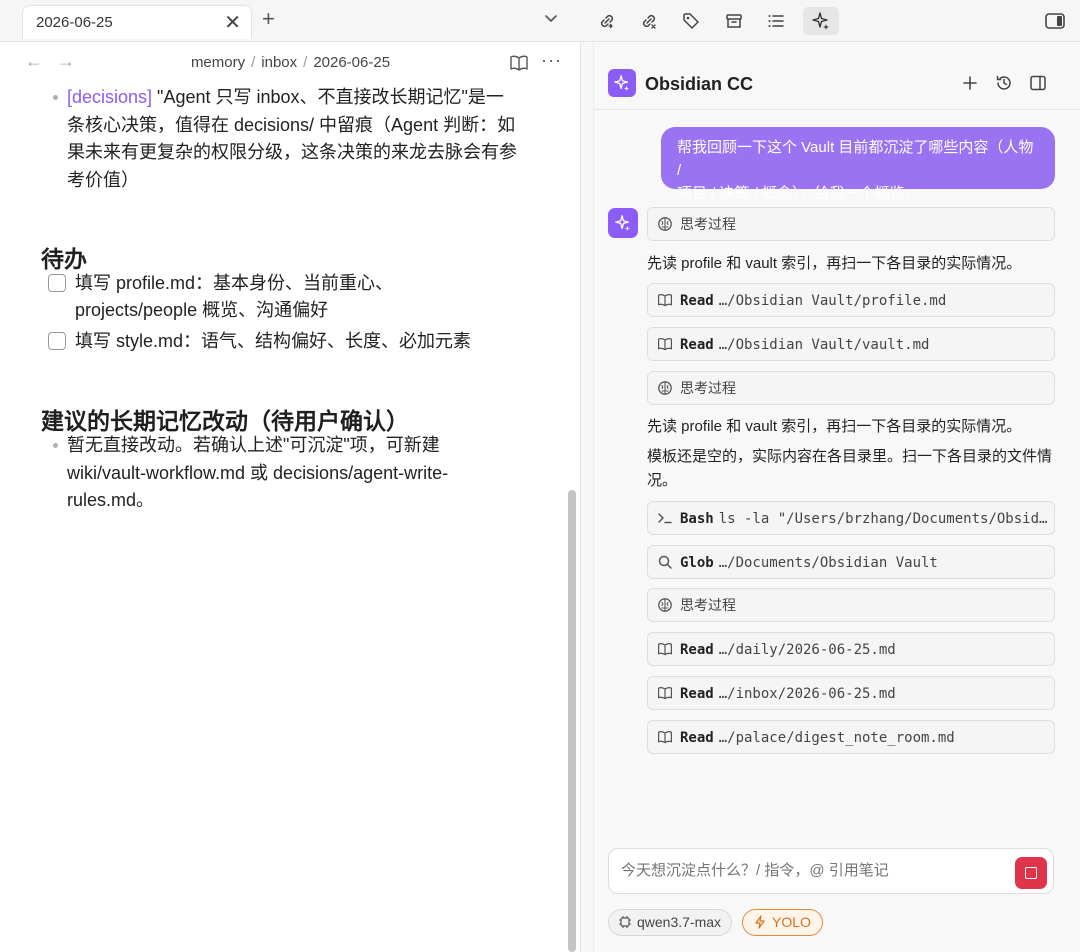  Describe the element at coordinates (662, 480) in the screenshot. I see `assistant-text-line: 况。` at that location.